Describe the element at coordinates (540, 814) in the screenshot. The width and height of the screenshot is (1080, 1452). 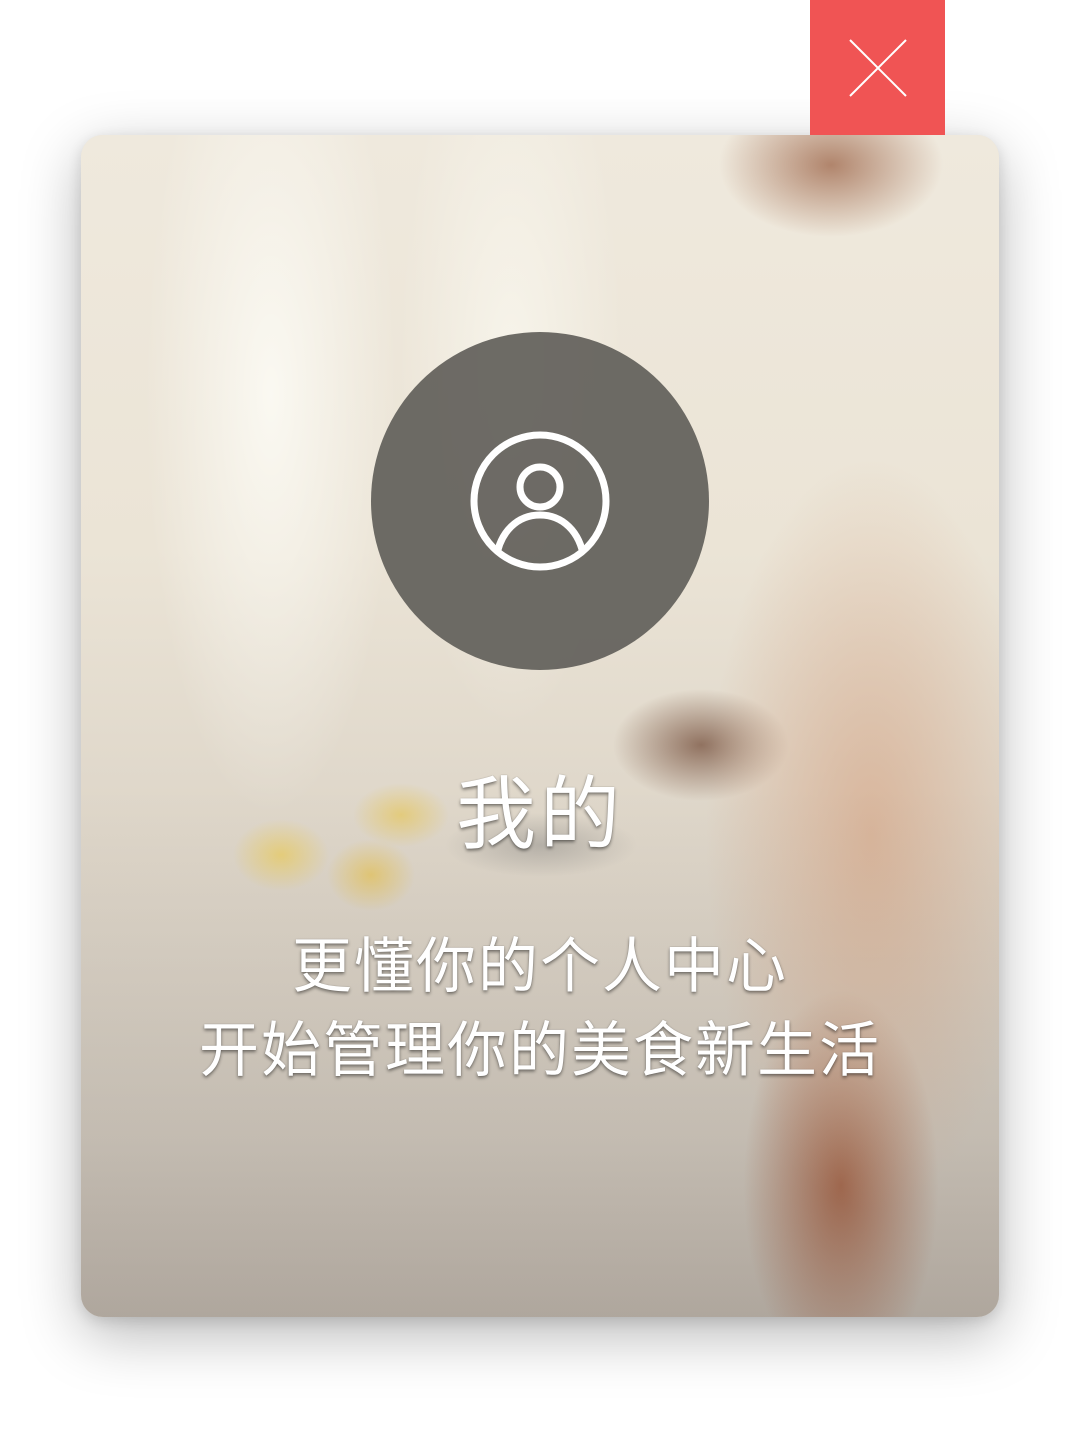
I see `page-title: 我的` at that location.